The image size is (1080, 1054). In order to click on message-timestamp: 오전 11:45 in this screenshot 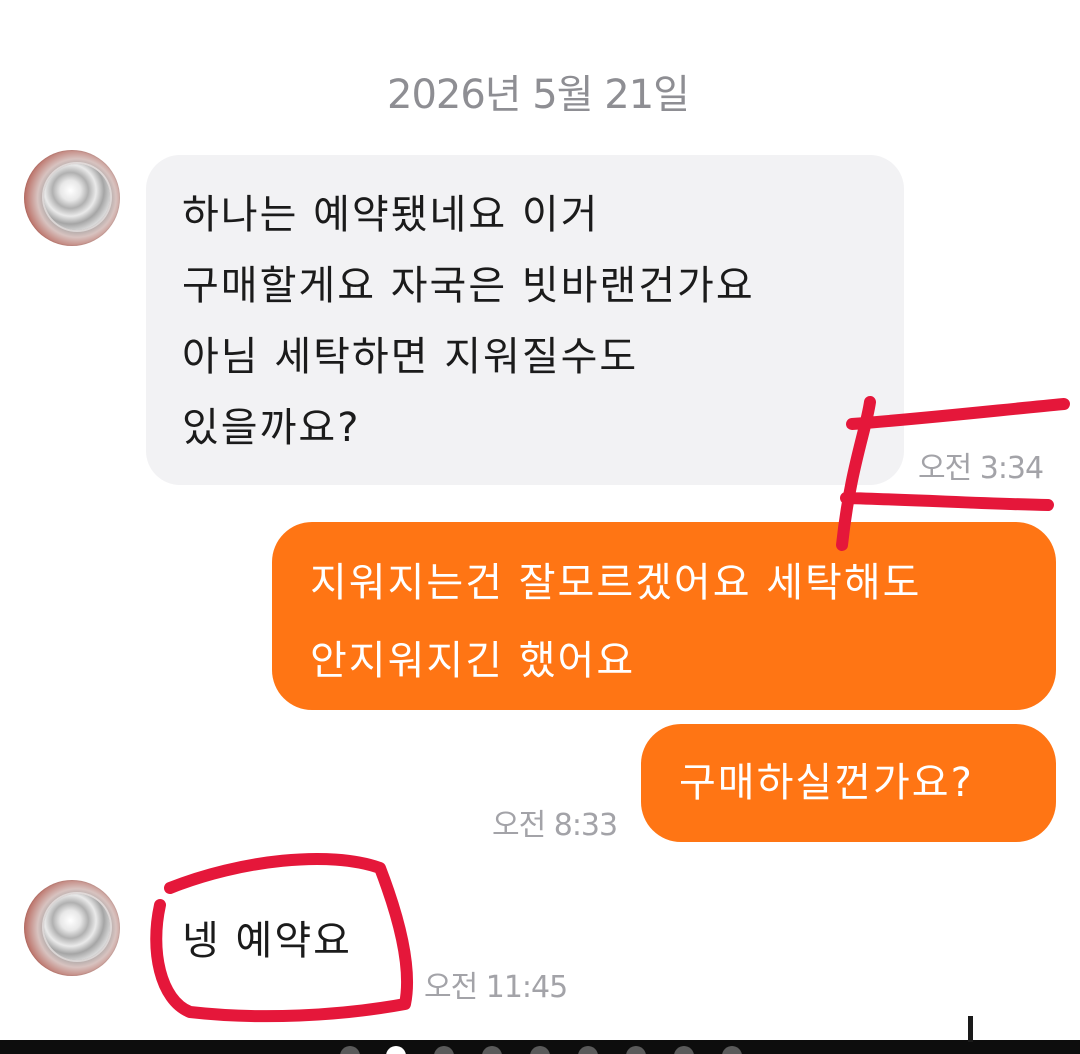, I will do `click(496, 987)`.